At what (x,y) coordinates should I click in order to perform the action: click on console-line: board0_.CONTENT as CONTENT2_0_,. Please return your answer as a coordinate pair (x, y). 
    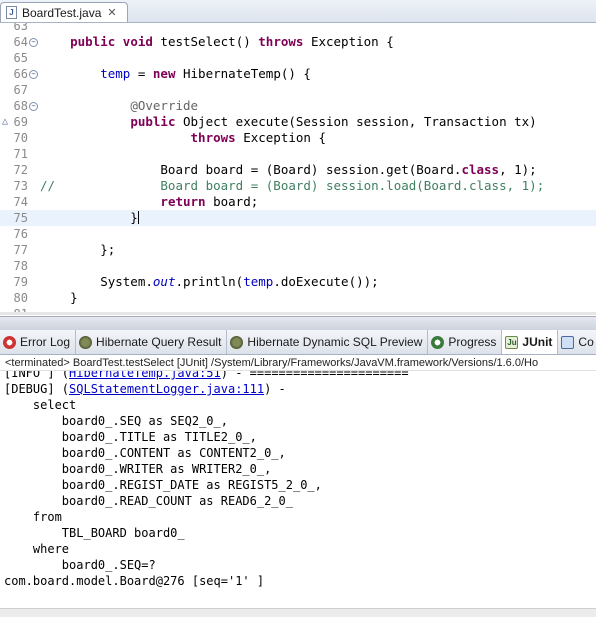
    Looking at the image, I should click on (145, 453).